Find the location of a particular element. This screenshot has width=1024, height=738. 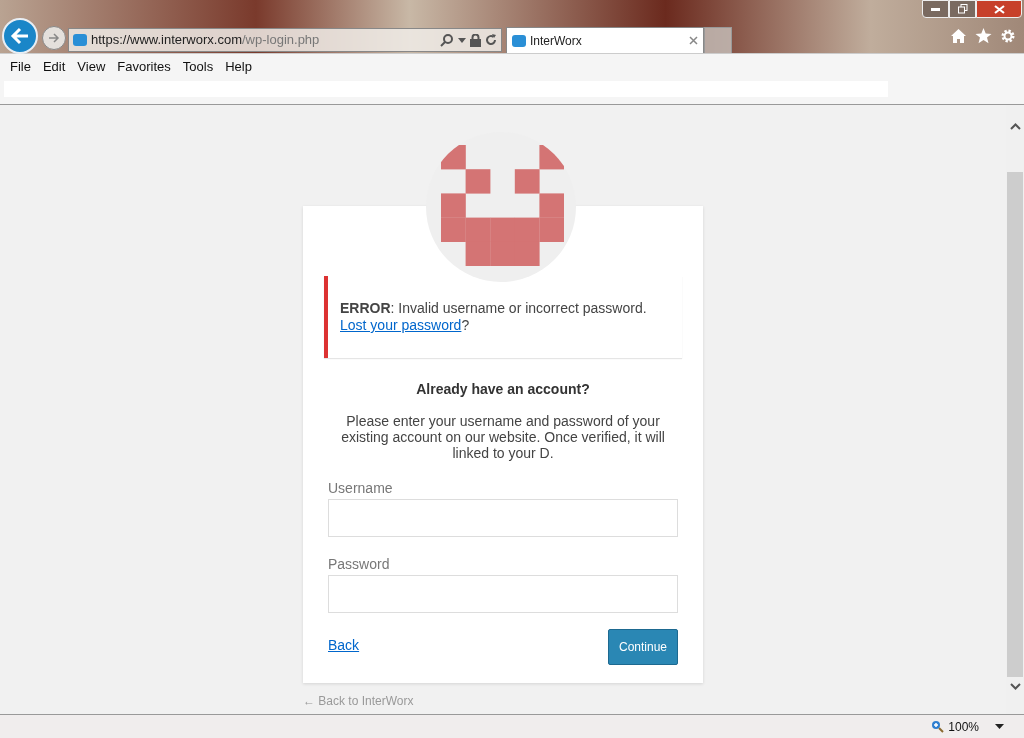

back-button is located at coordinates (20, 36).